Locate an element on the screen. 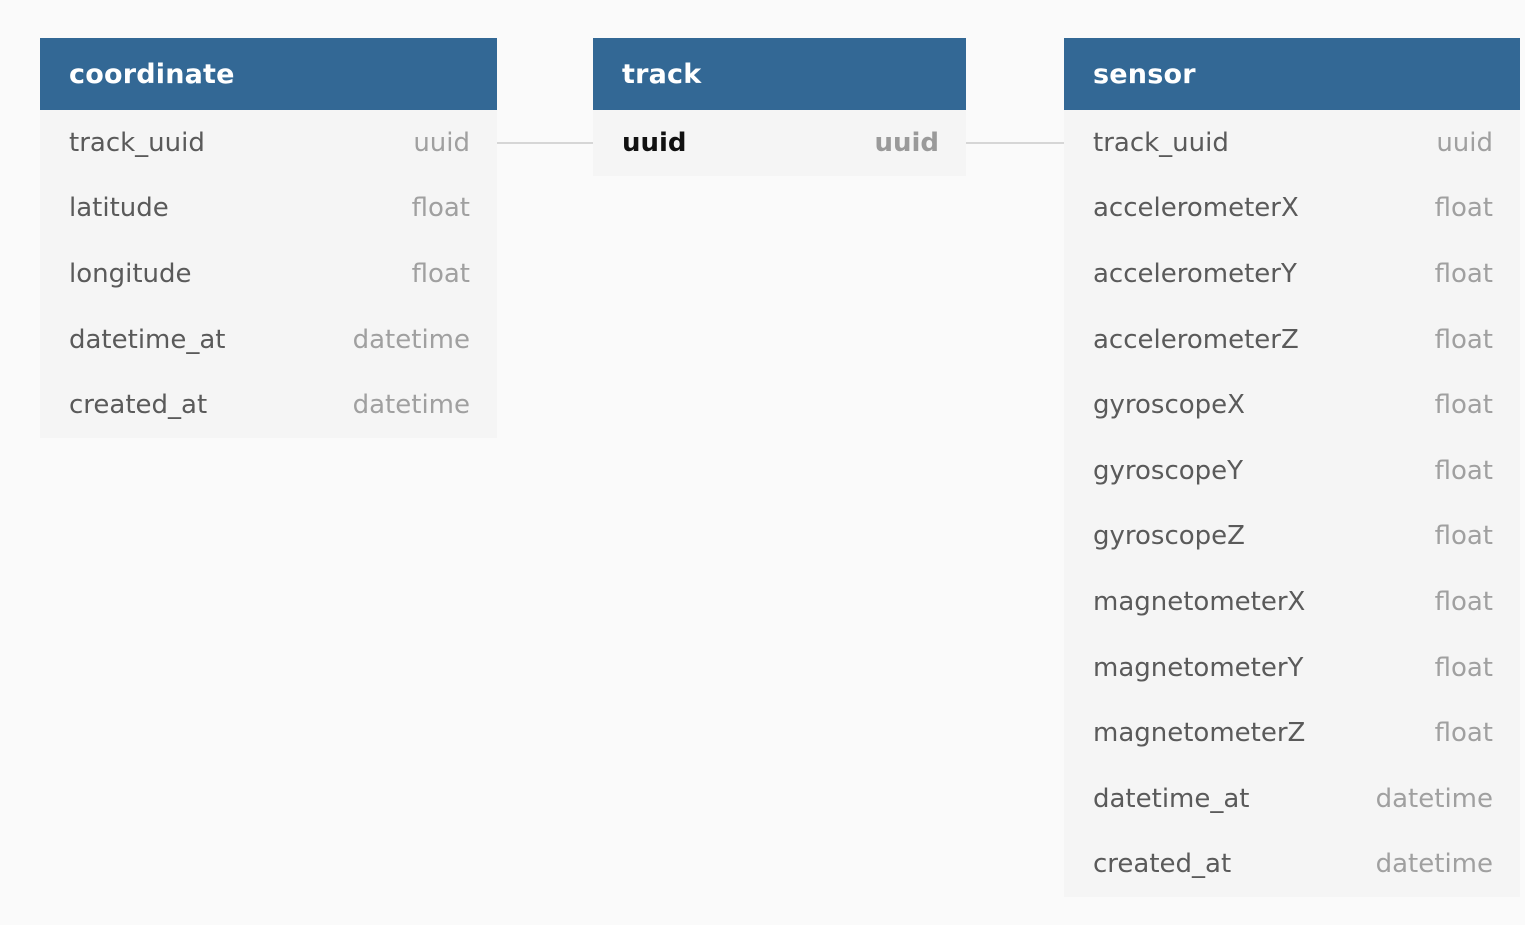  table-track: track uuid uuid is located at coordinates (779, 107).